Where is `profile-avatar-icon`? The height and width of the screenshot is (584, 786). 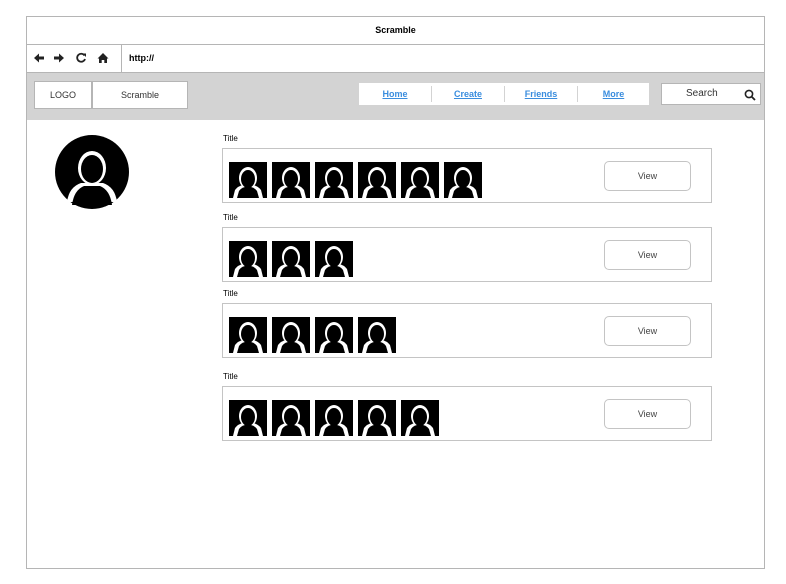 profile-avatar-icon is located at coordinates (92, 172).